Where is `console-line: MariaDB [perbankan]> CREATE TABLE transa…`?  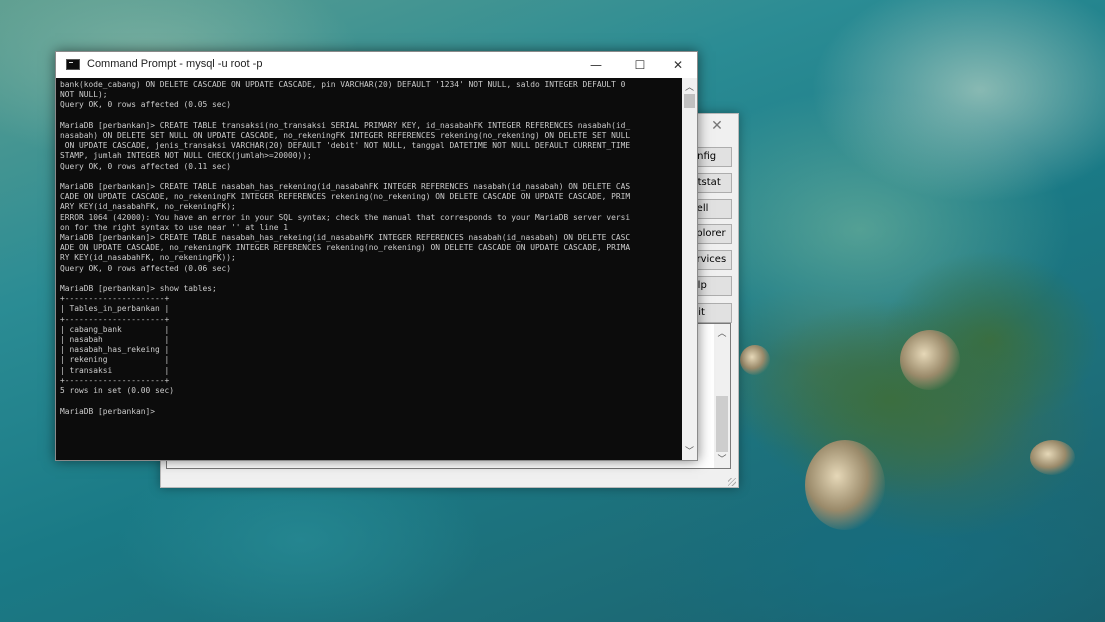
console-line: MariaDB [perbankan]> CREATE TABLE transa… is located at coordinates (345, 125).